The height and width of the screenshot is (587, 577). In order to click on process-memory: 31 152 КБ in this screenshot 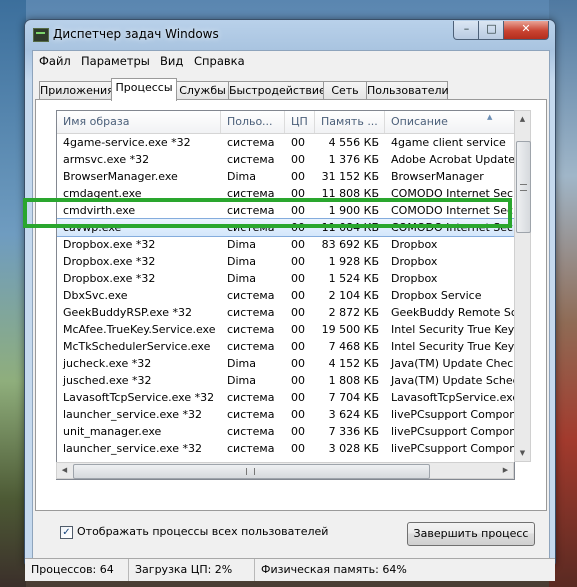, I will do `click(350, 176)`.